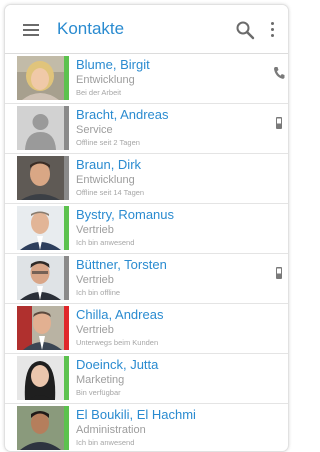 The height and width of the screenshot is (452, 320). What do you see at coordinates (146, 79) in the screenshot?
I see `contact-row: Blume, Birgit Entwicklung Bei der Arbeit` at bounding box center [146, 79].